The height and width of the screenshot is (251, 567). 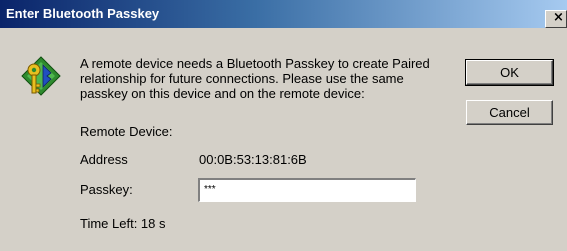 I want to click on remote-device-label: Remote Device:, so click(x=126, y=131).